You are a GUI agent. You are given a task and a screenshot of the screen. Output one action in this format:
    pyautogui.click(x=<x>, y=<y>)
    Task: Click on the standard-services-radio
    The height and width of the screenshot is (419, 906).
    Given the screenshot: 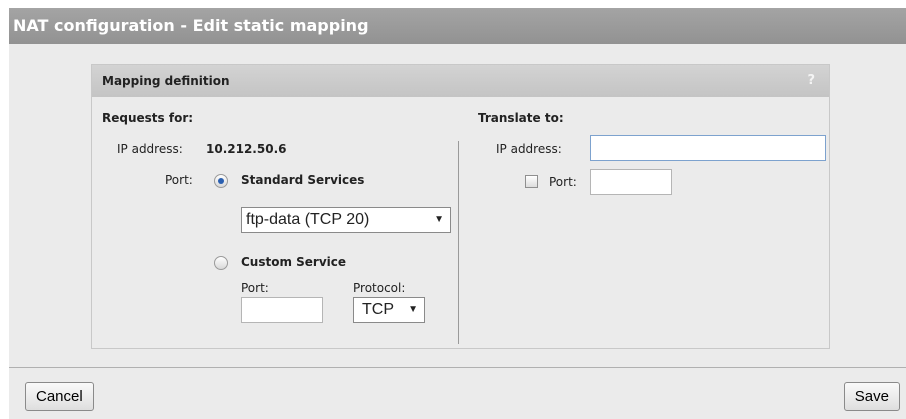 What is the action you would take?
    pyautogui.click(x=221, y=181)
    